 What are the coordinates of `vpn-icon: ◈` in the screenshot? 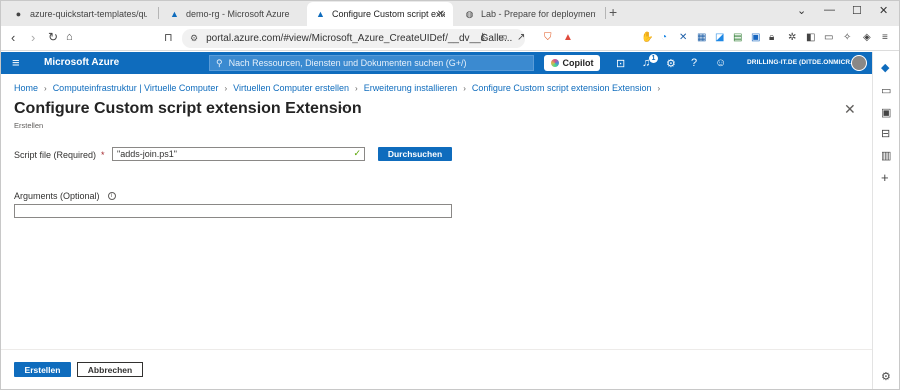 It's located at (867, 37).